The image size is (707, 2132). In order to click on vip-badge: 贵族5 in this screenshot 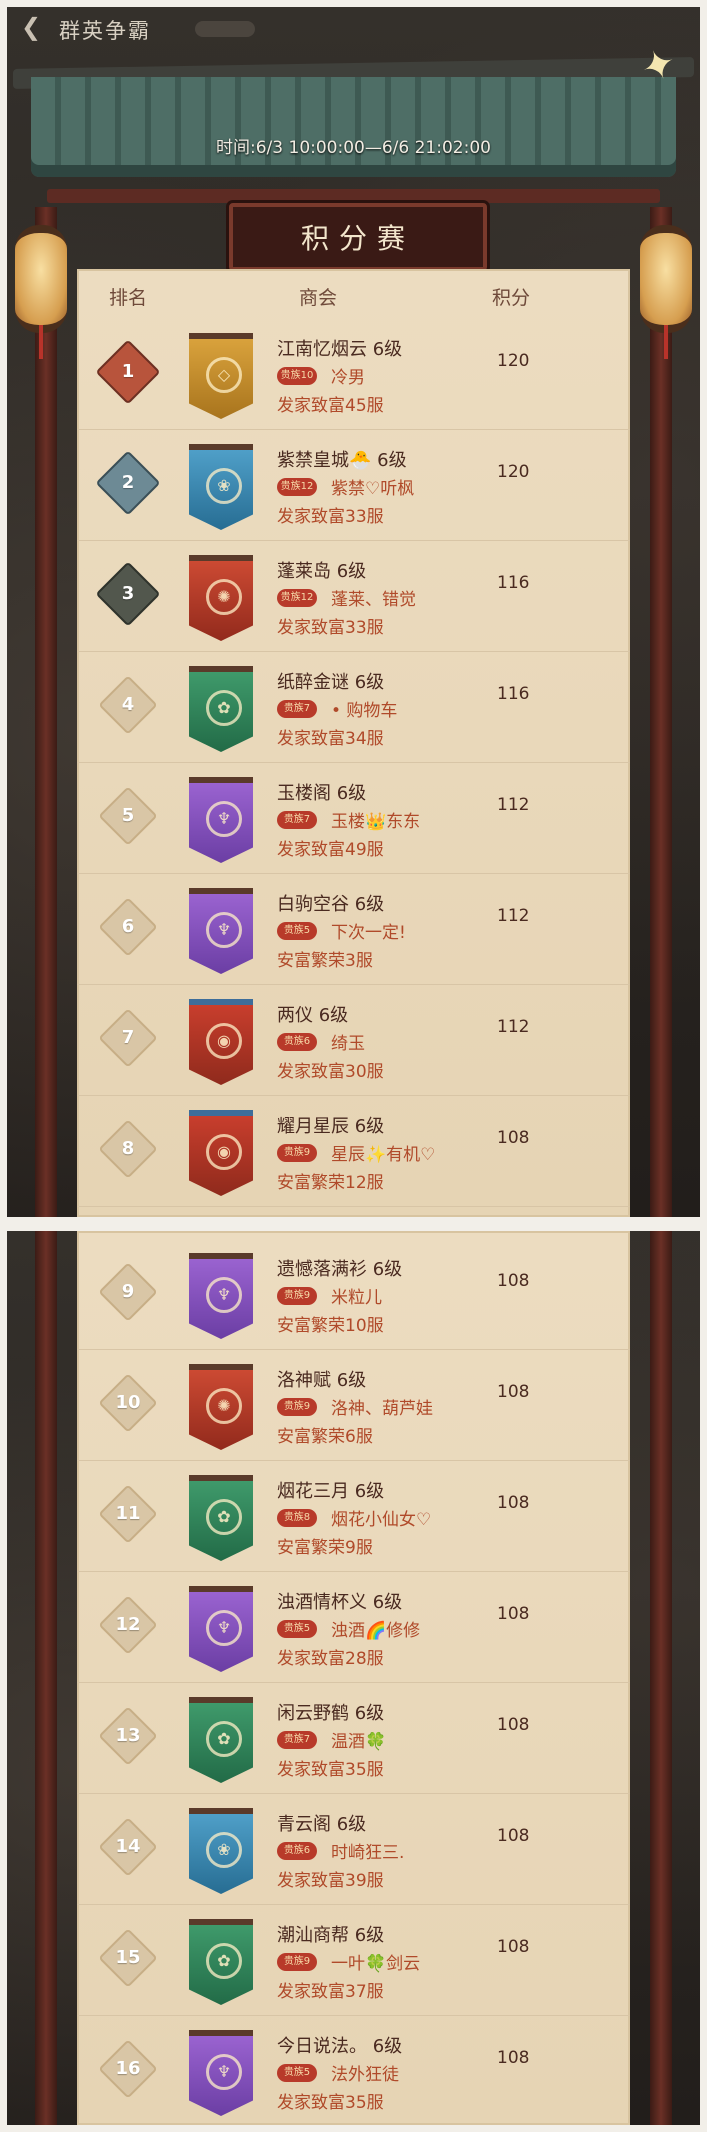, I will do `click(297, 2072)`.